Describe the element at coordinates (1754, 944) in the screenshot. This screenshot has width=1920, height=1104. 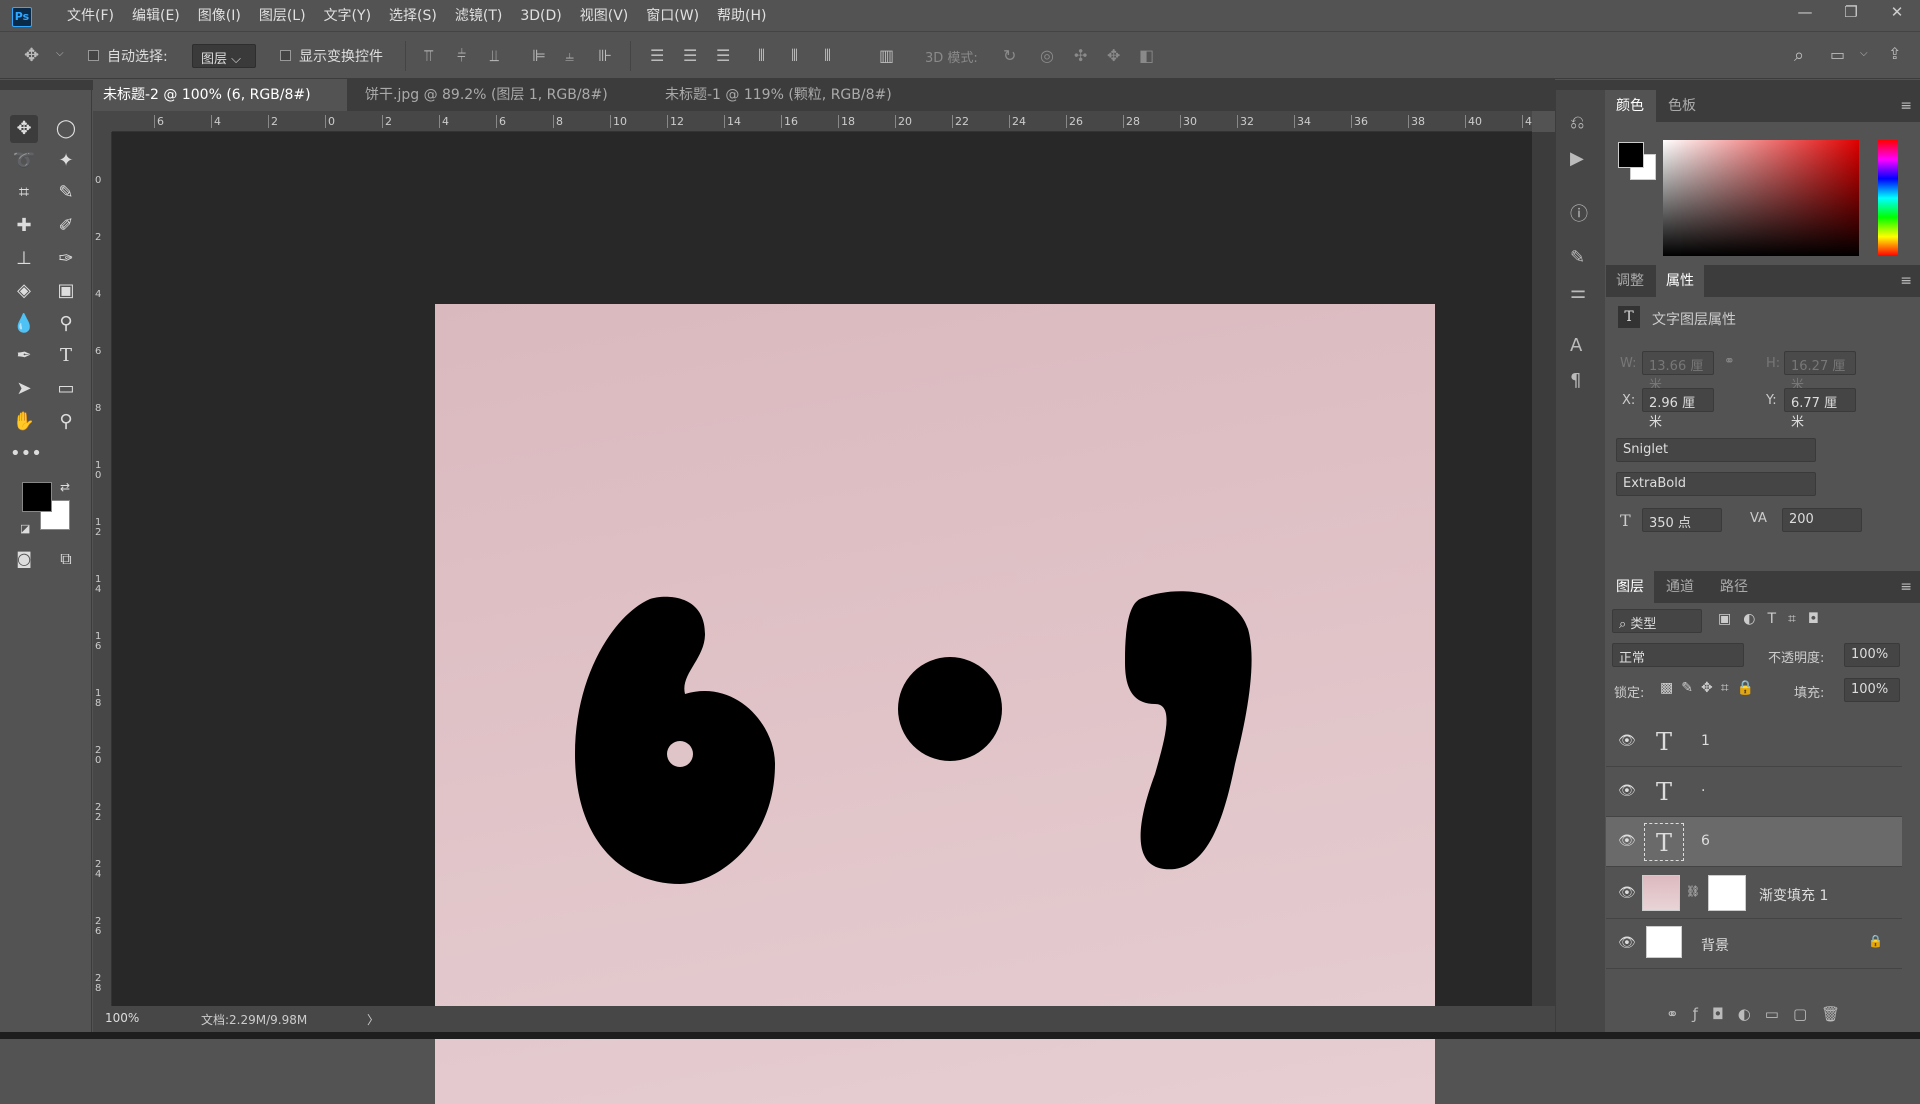
I see `layer-row: 👁 背景 🔒` at that location.